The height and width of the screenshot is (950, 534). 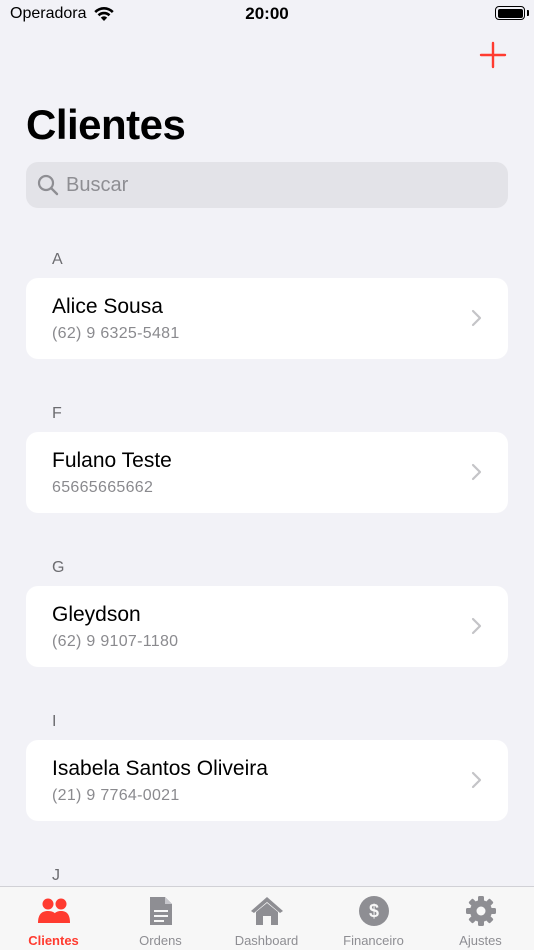 What do you see at coordinates (276, 185) in the screenshot?
I see `search-input` at bounding box center [276, 185].